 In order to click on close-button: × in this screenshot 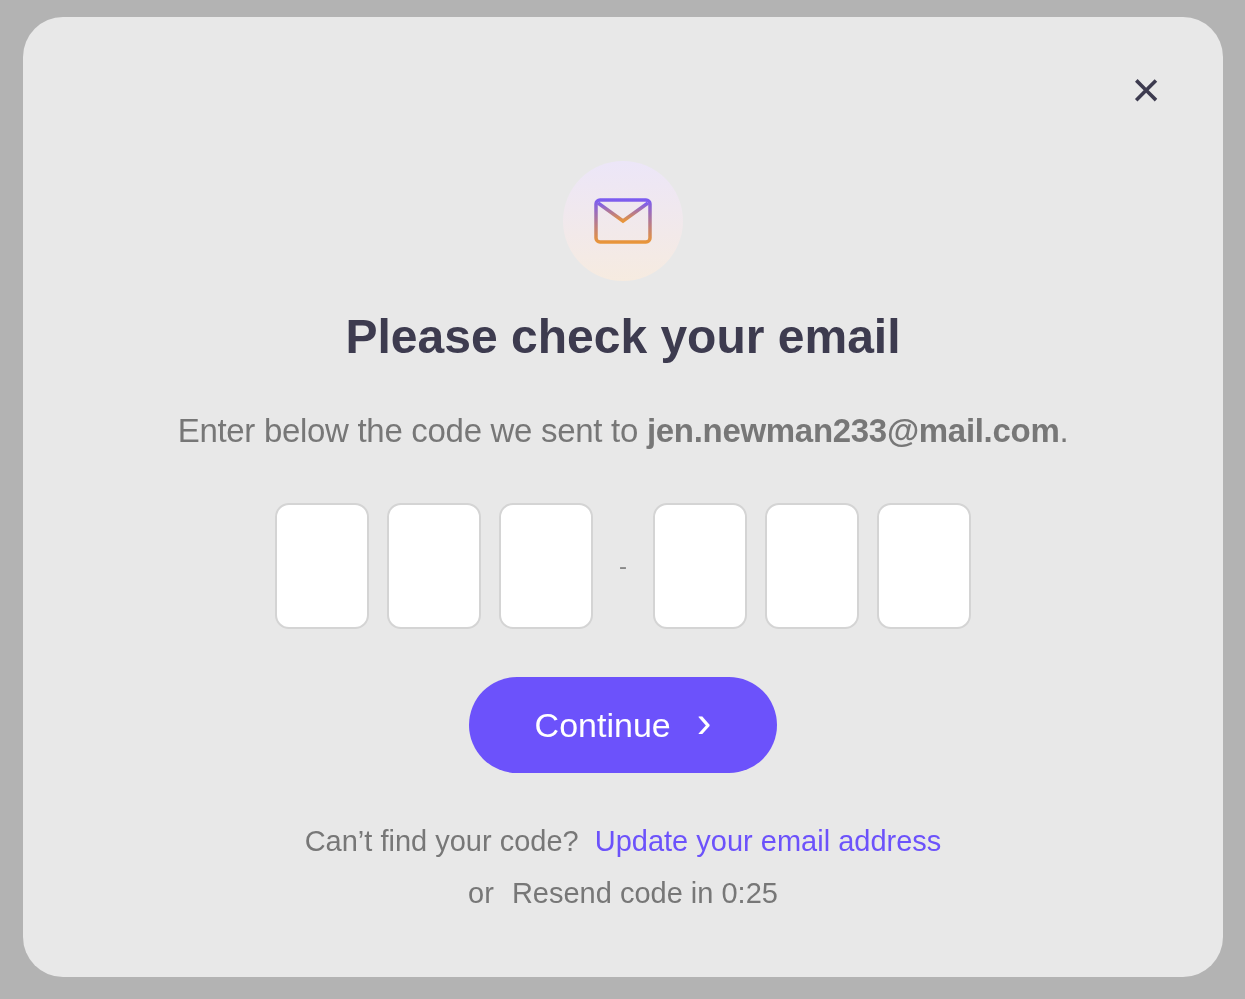, I will do `click(1146, 90)`.